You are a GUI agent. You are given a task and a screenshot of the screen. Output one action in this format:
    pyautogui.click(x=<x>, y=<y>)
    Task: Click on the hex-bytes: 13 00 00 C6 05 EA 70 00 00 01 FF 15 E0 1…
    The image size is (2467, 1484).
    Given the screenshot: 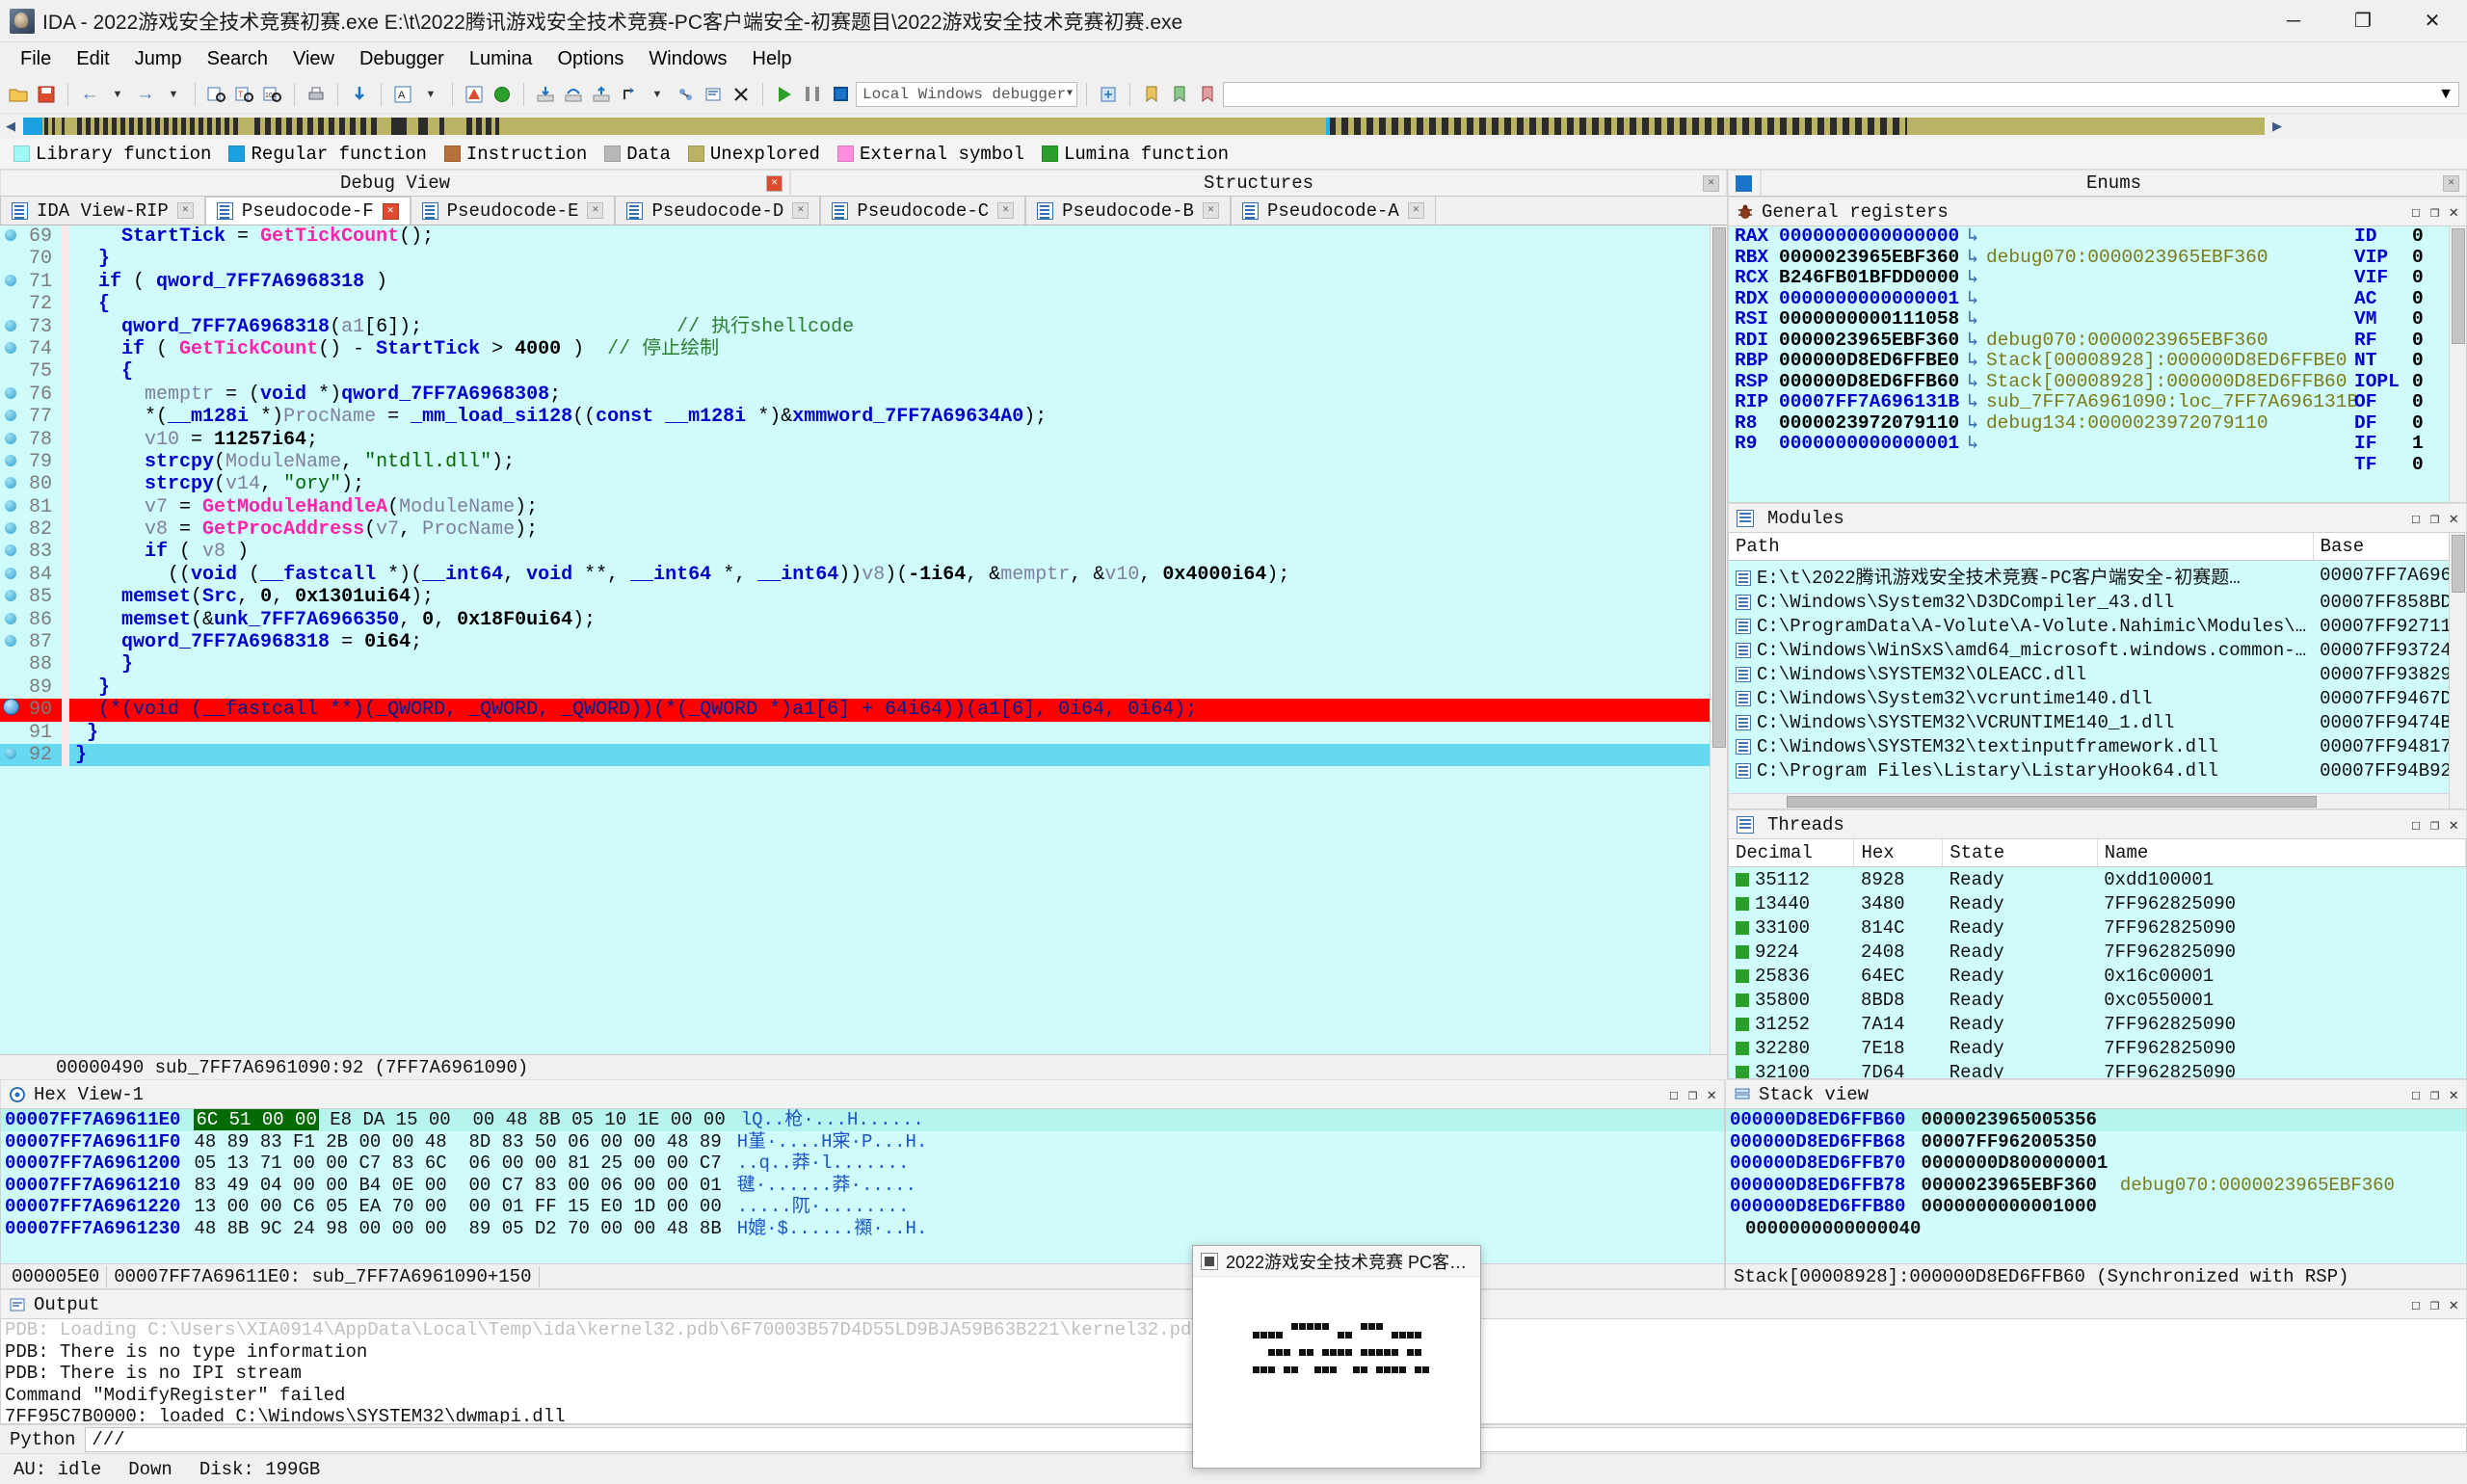 What is the action you would take?
    pyautogui.click(x=450, y=1207)
    